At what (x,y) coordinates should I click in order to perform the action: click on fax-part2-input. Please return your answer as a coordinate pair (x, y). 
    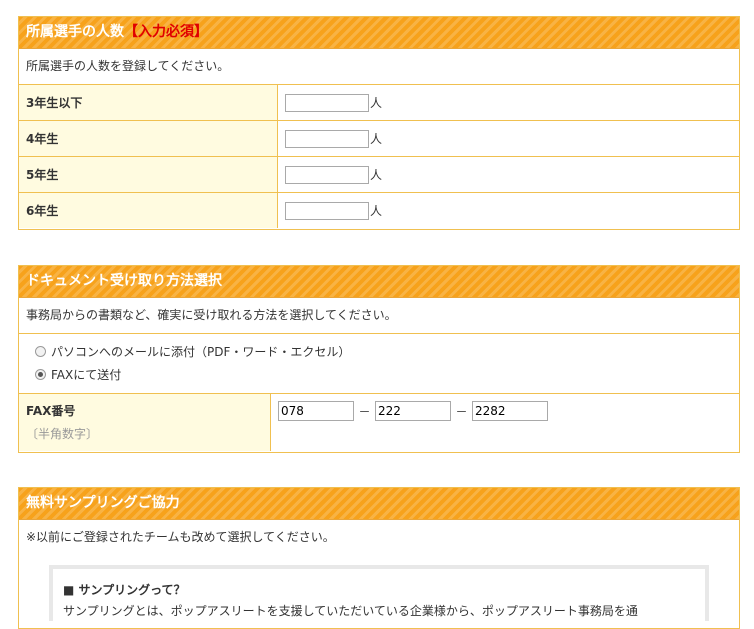
    Looking at the image, I should click on (413, 411).